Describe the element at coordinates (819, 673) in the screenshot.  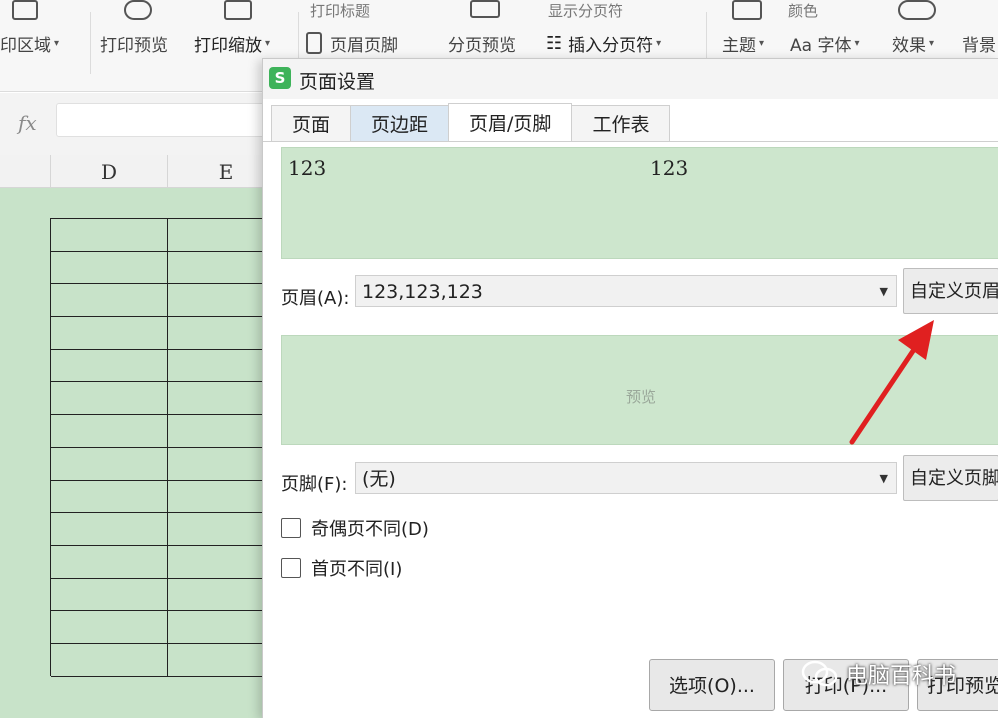
I see `wechat-icon` at that location.